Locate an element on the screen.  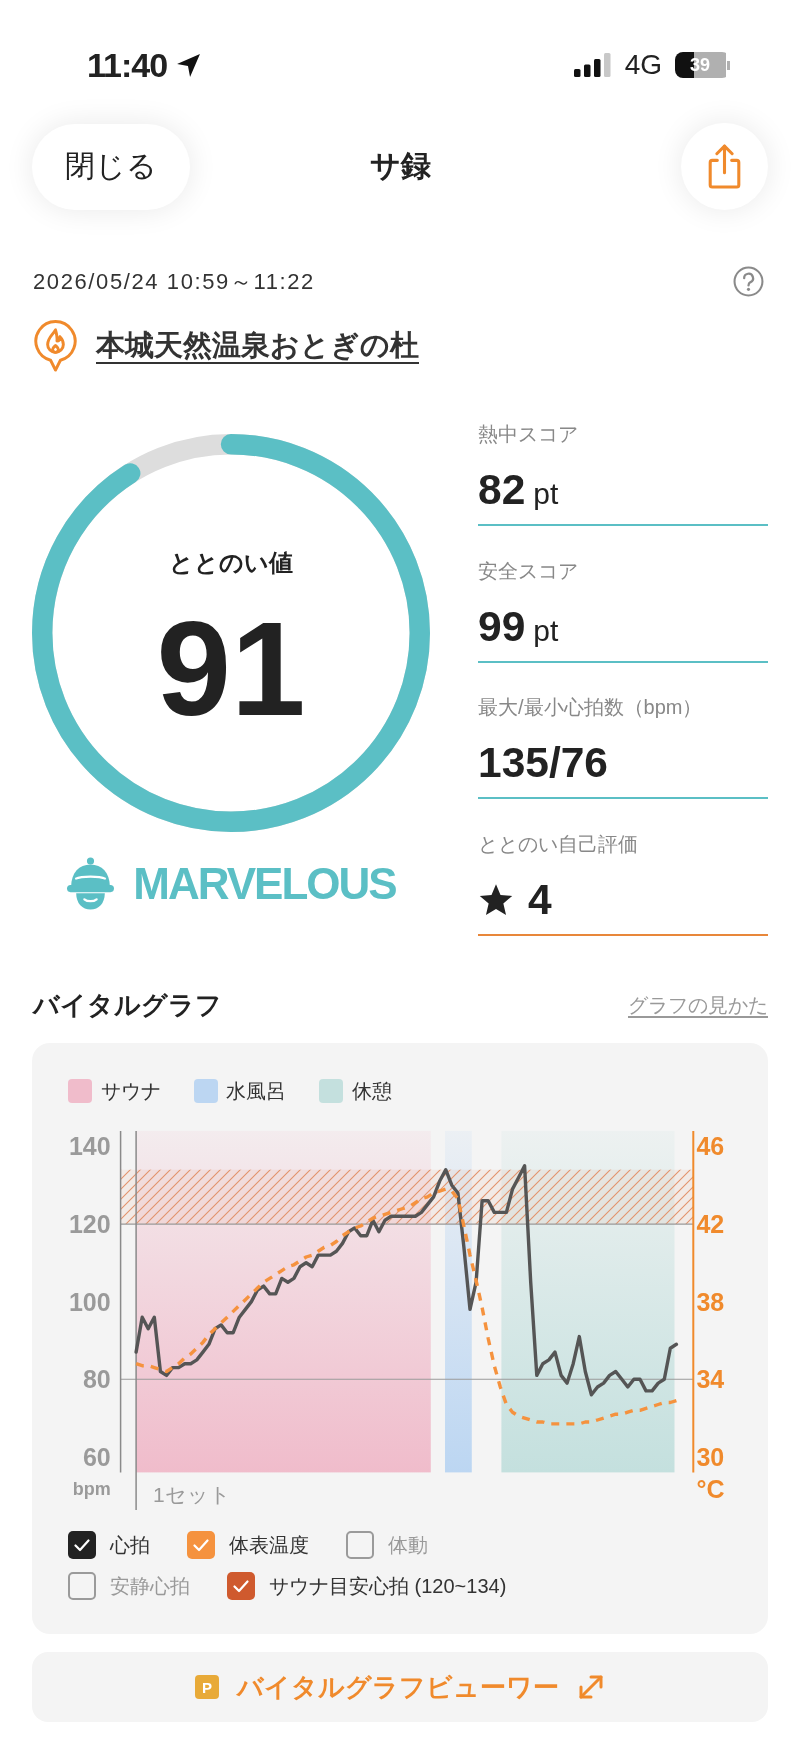
section-title: バイタルグラフ is located at coordinates (127, 1005).